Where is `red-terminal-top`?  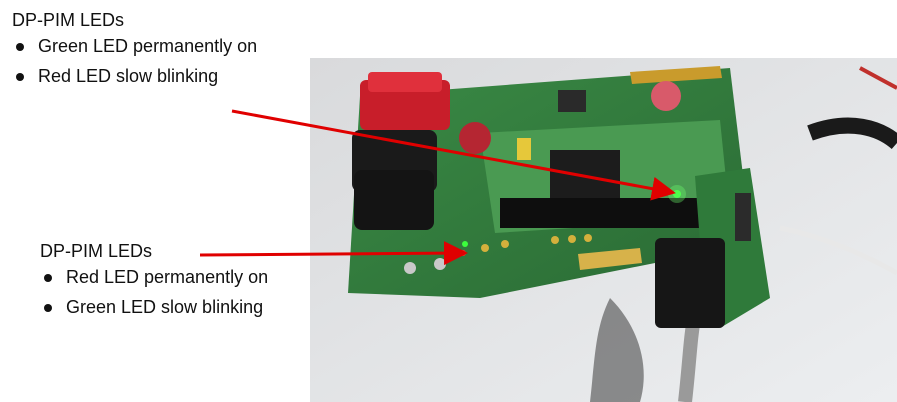 red-terminal-top is located at coordinates (405, 82).